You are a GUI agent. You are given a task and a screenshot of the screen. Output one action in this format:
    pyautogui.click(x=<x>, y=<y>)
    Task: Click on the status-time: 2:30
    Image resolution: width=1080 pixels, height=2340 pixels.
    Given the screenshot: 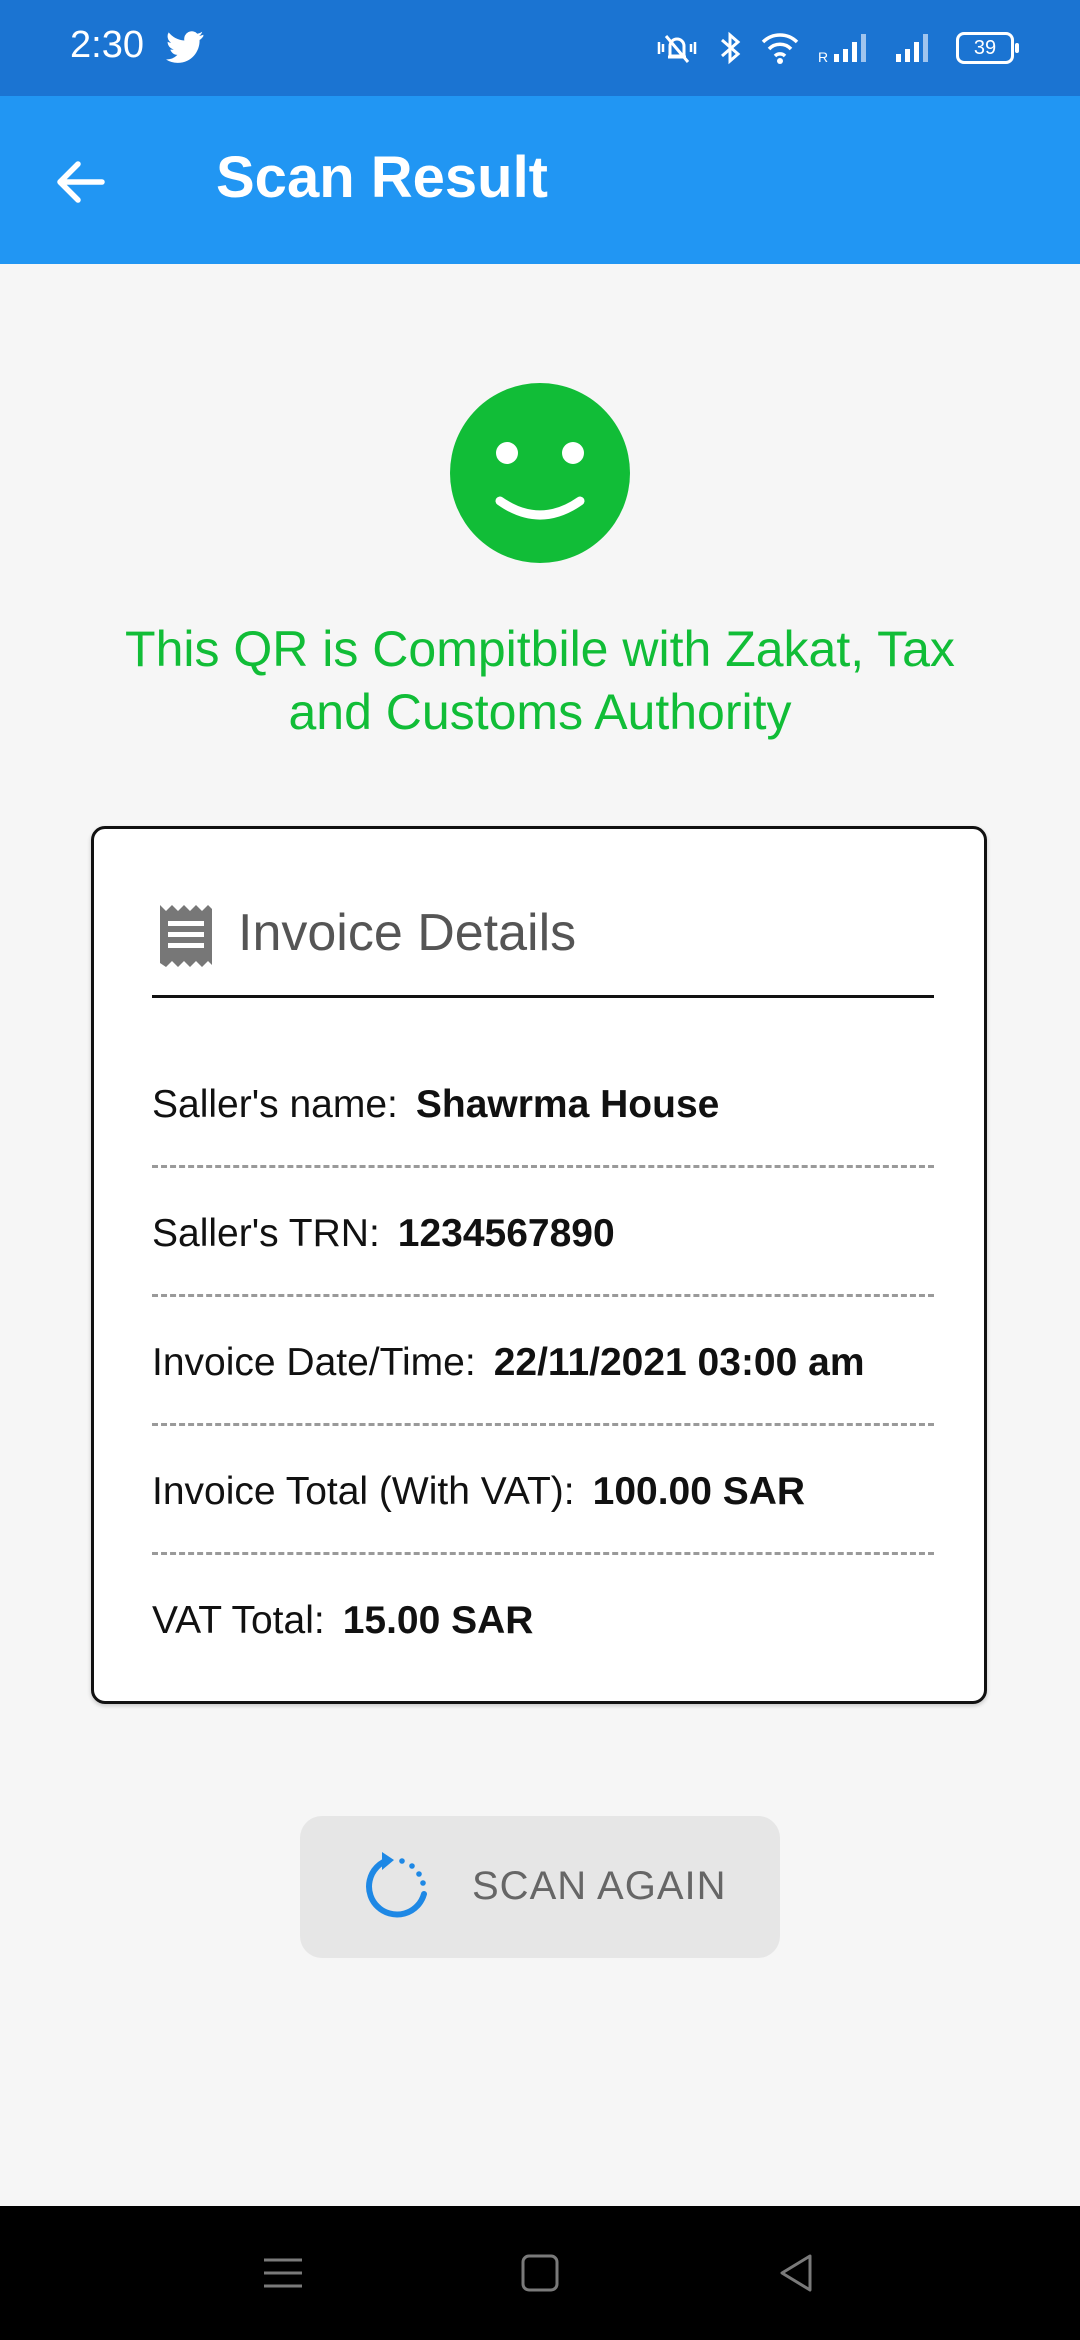 What is the action you would take?
    pyautogui.click(x=107, y=45)
    